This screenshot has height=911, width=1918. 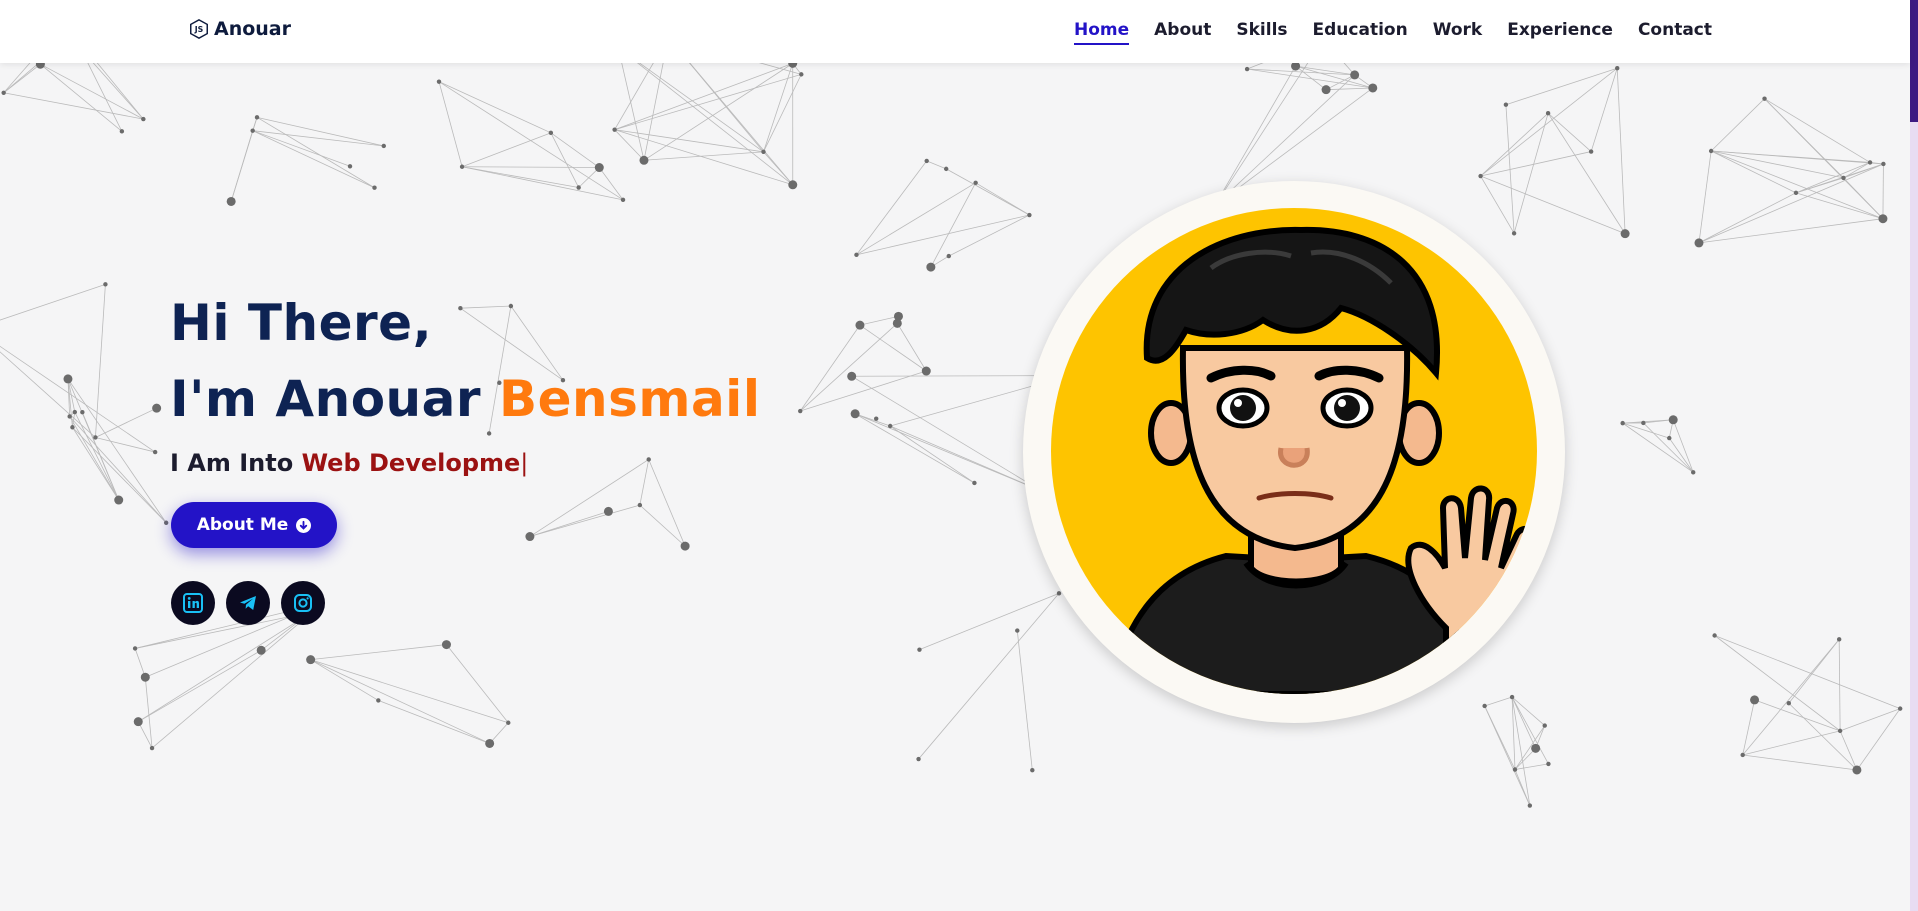 I want to click on instagram-link, so click(x=303, y=603).